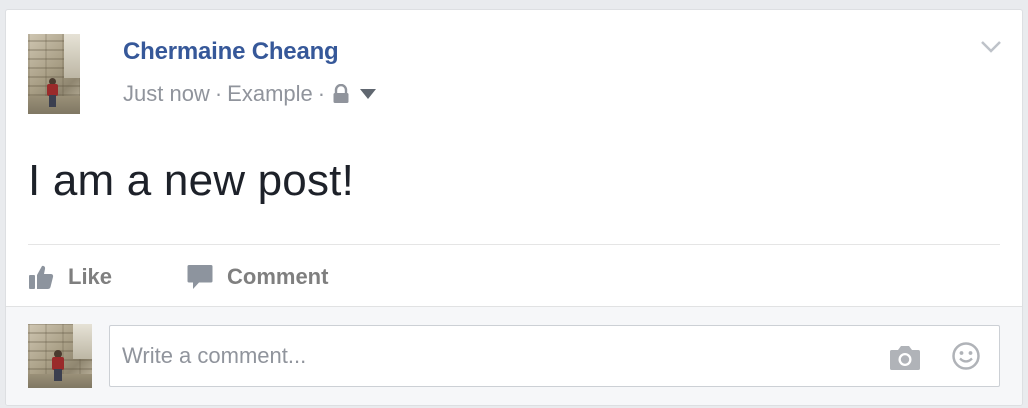  Describe the element at coordinates (231, 52) in the screenshot. I see `author-name-link: Chermaine Cheang` at that location.